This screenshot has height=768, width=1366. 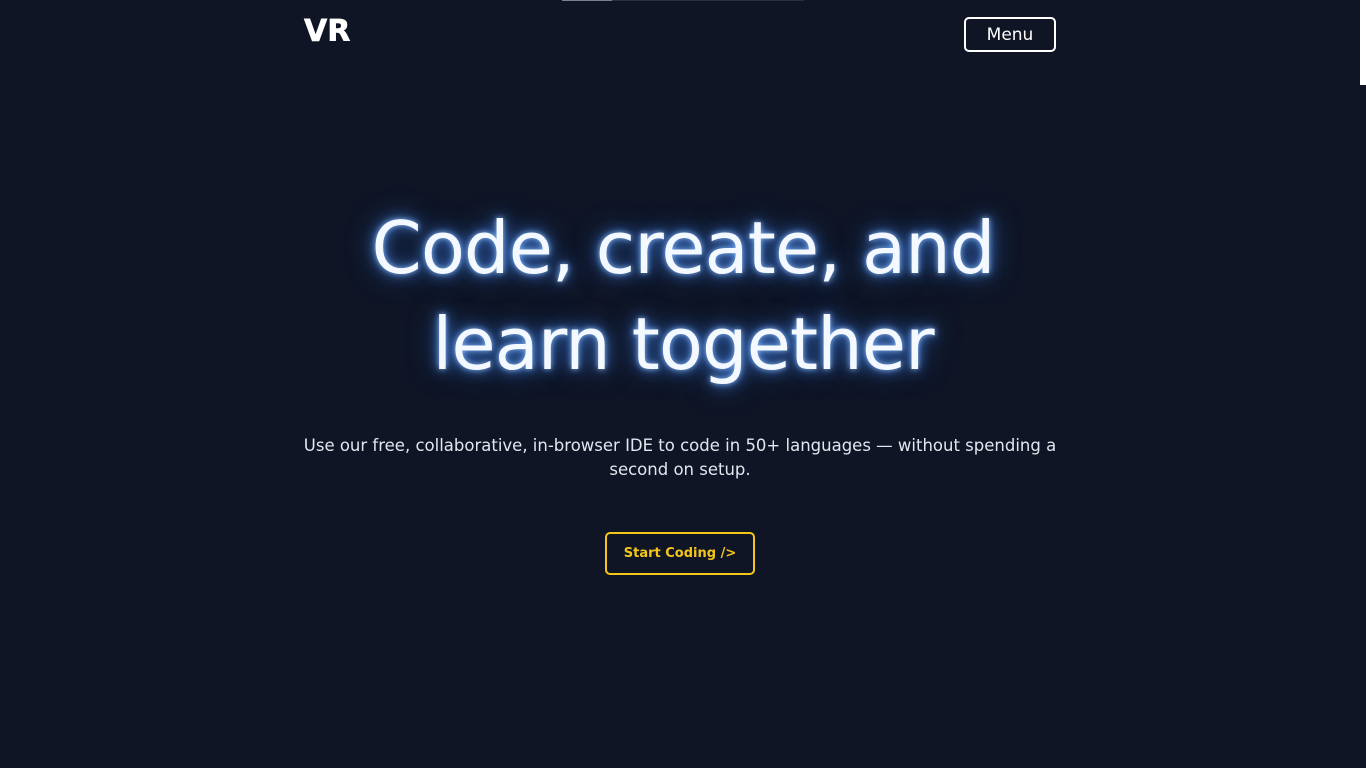 What do you see at coordinates (683, 0) in the screenshot?
I see `top-progress-indicator` at bounding box center [683, 0].